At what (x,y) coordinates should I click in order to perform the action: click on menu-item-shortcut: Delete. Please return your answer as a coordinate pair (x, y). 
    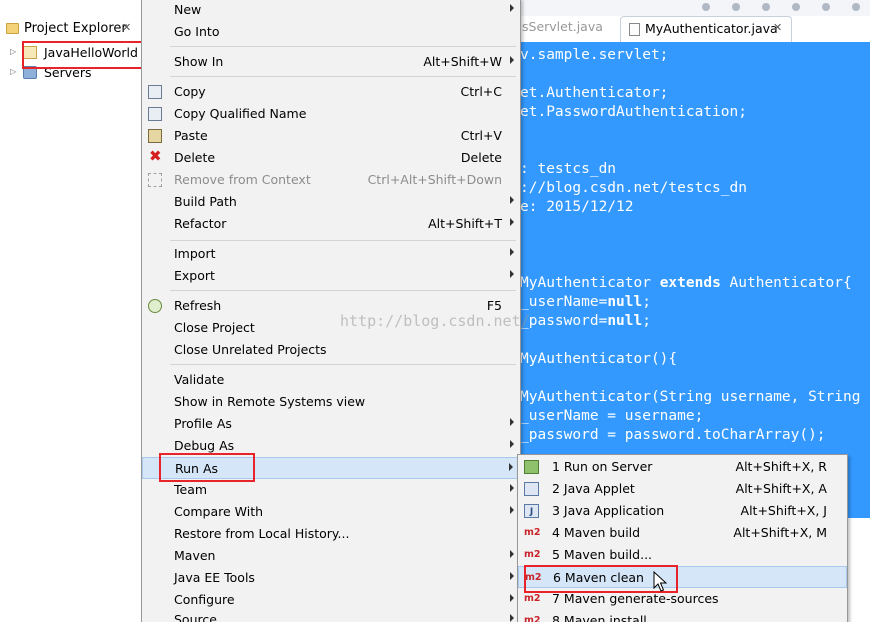
    Looking at the image, I should click on (481, 157).